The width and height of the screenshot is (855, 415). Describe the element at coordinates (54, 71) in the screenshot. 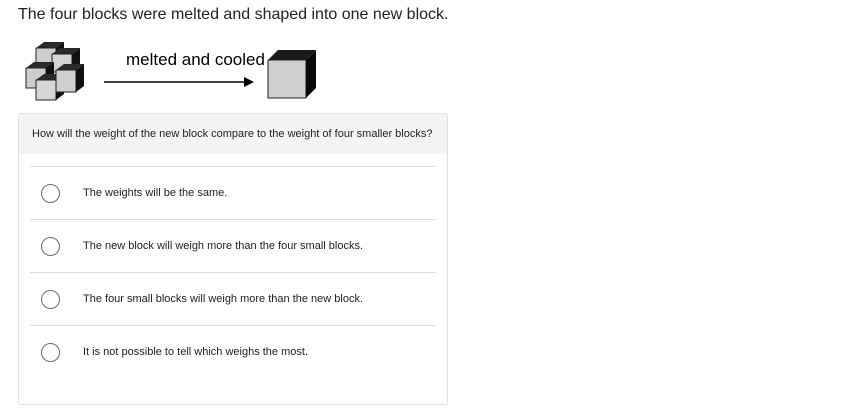

I see `four-blocks-icon` at that location.